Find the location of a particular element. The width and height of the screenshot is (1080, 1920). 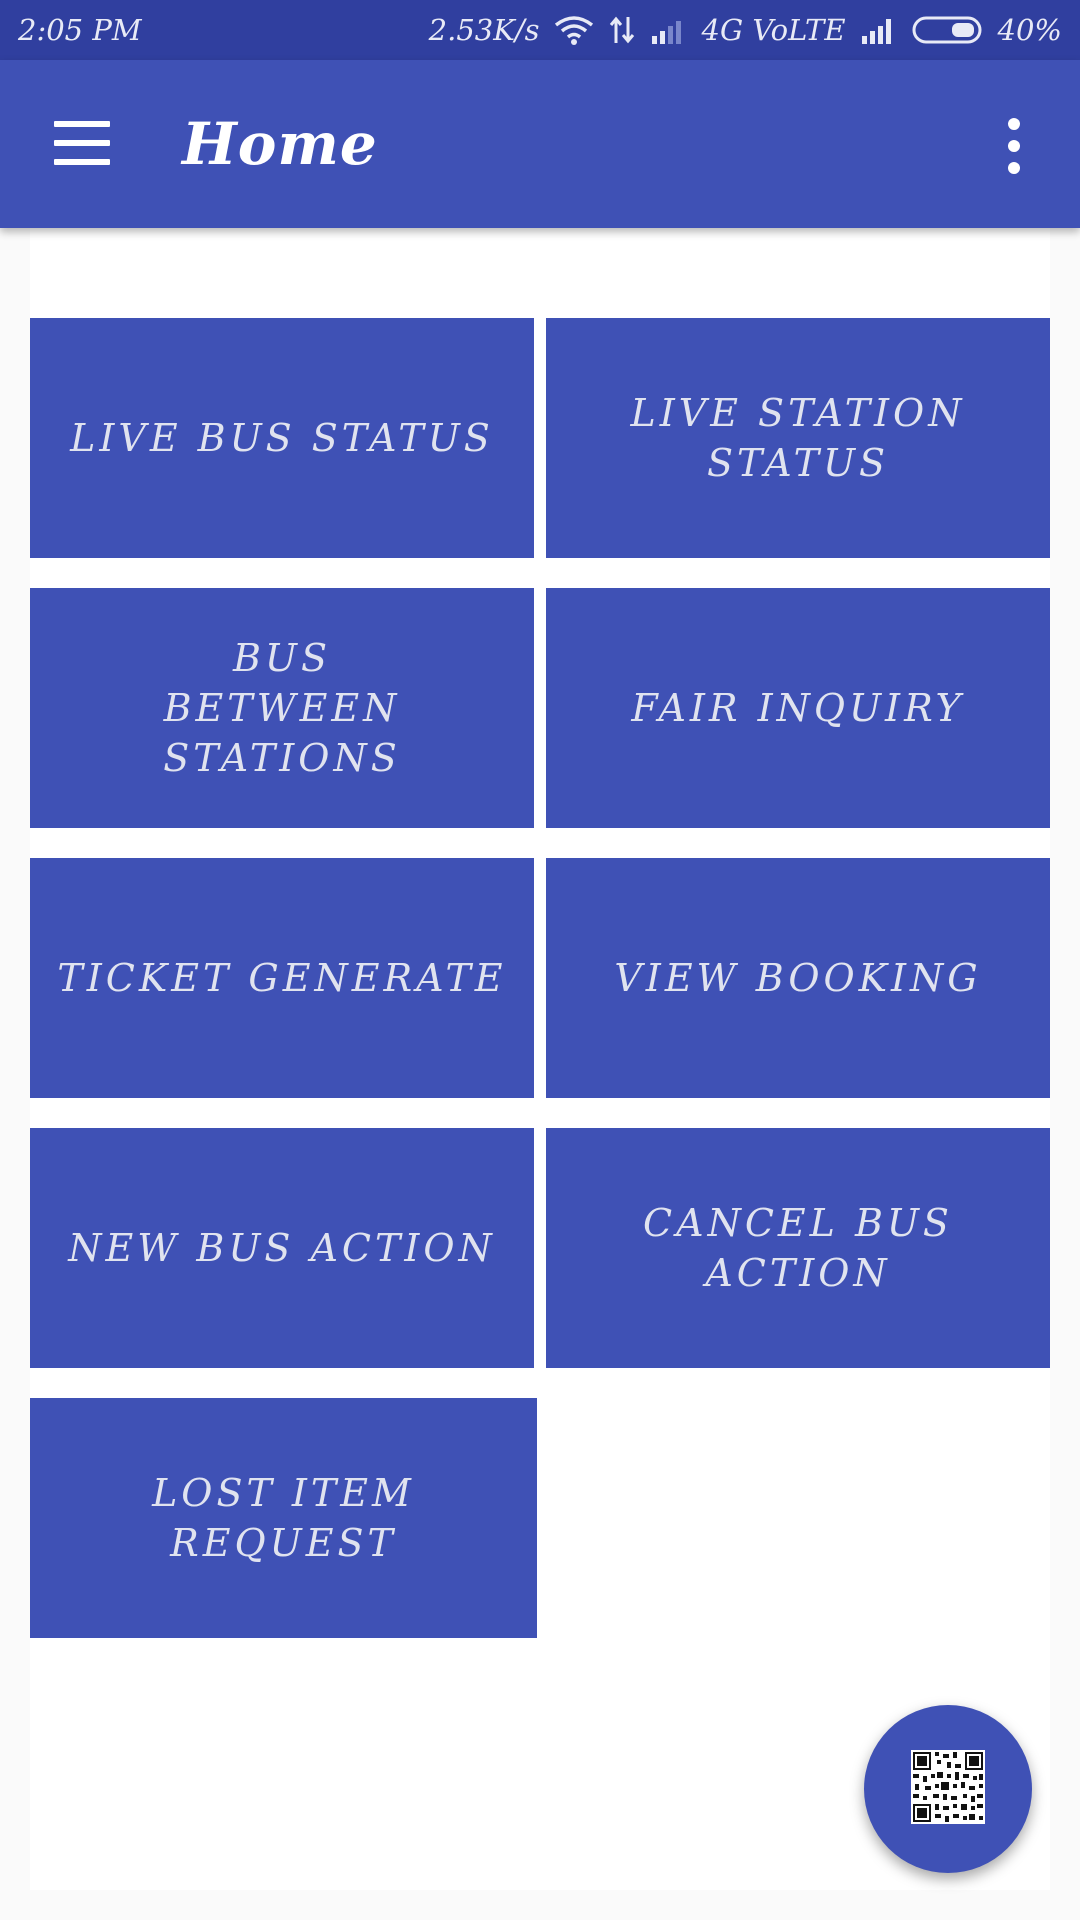

more-vertical-icon is located at coordinates (1014, 146).